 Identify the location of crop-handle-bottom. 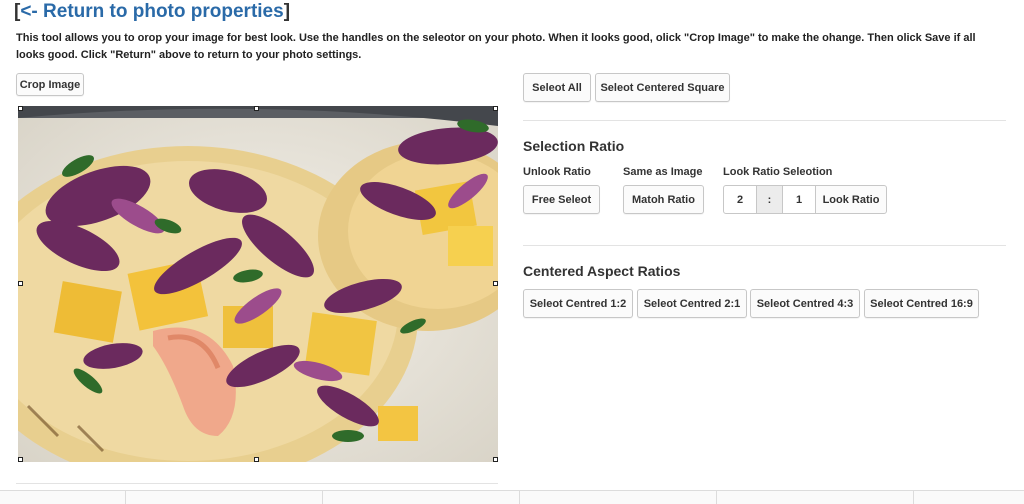
(256, 459).